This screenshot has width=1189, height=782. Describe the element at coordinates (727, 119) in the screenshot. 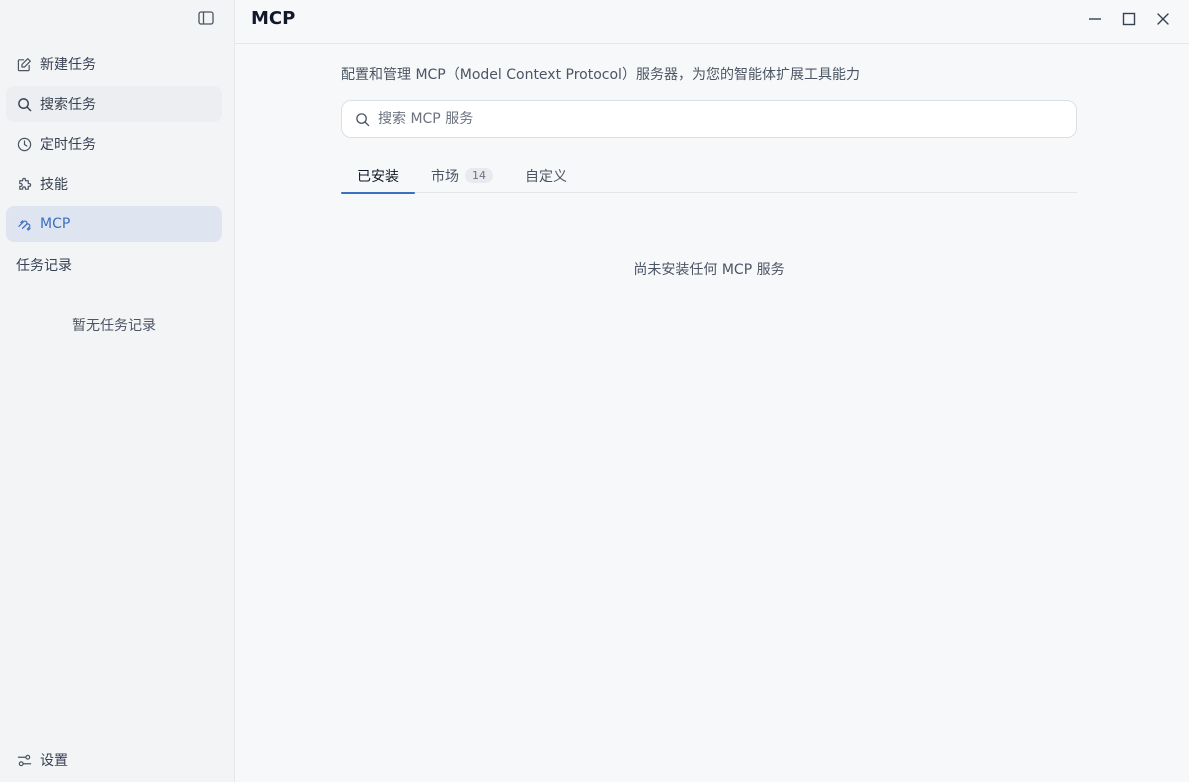

I see `mcp-search-input` at that location.